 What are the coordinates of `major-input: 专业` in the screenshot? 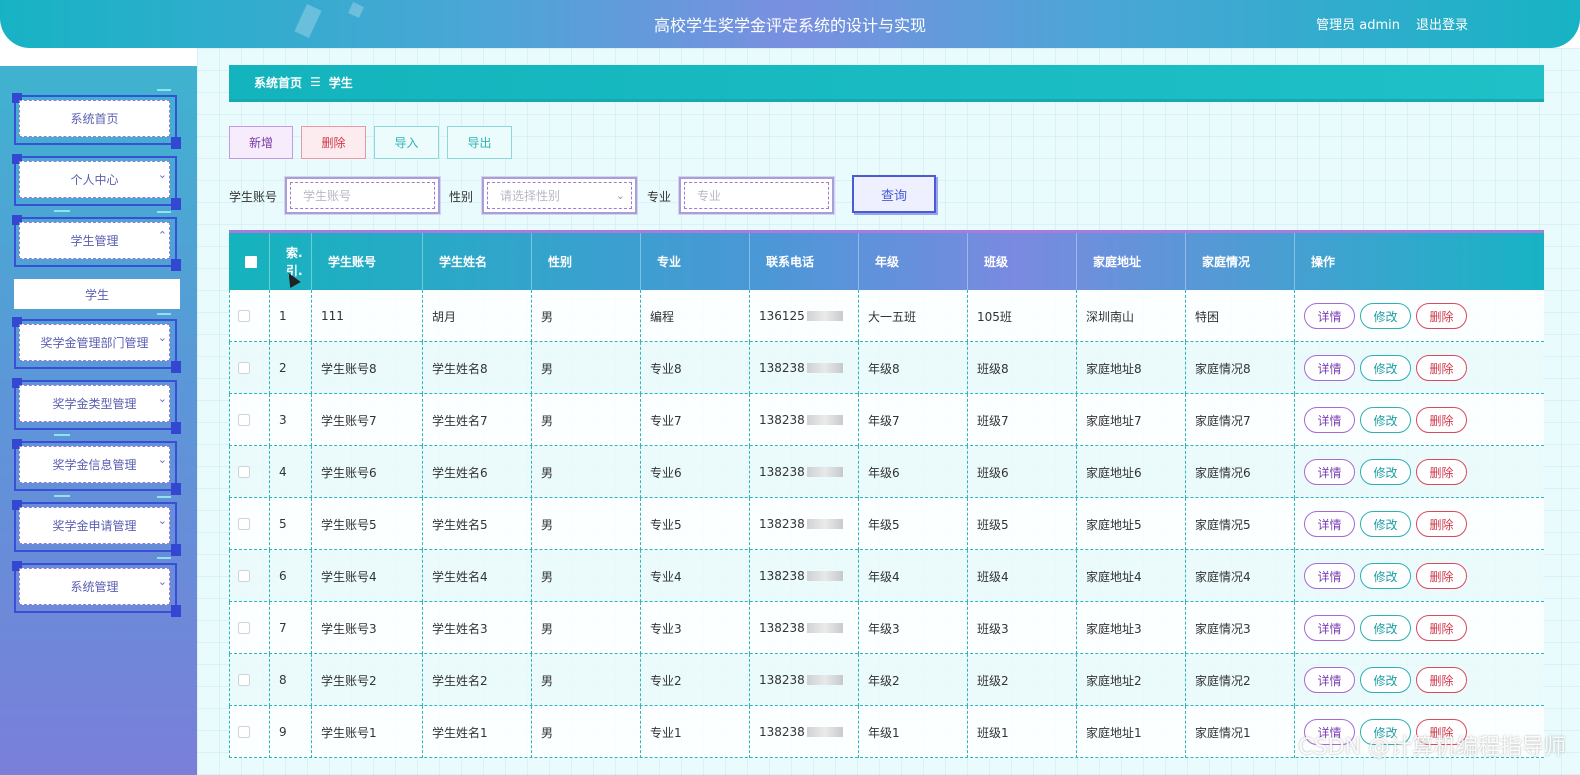 It's located at (756, 195).